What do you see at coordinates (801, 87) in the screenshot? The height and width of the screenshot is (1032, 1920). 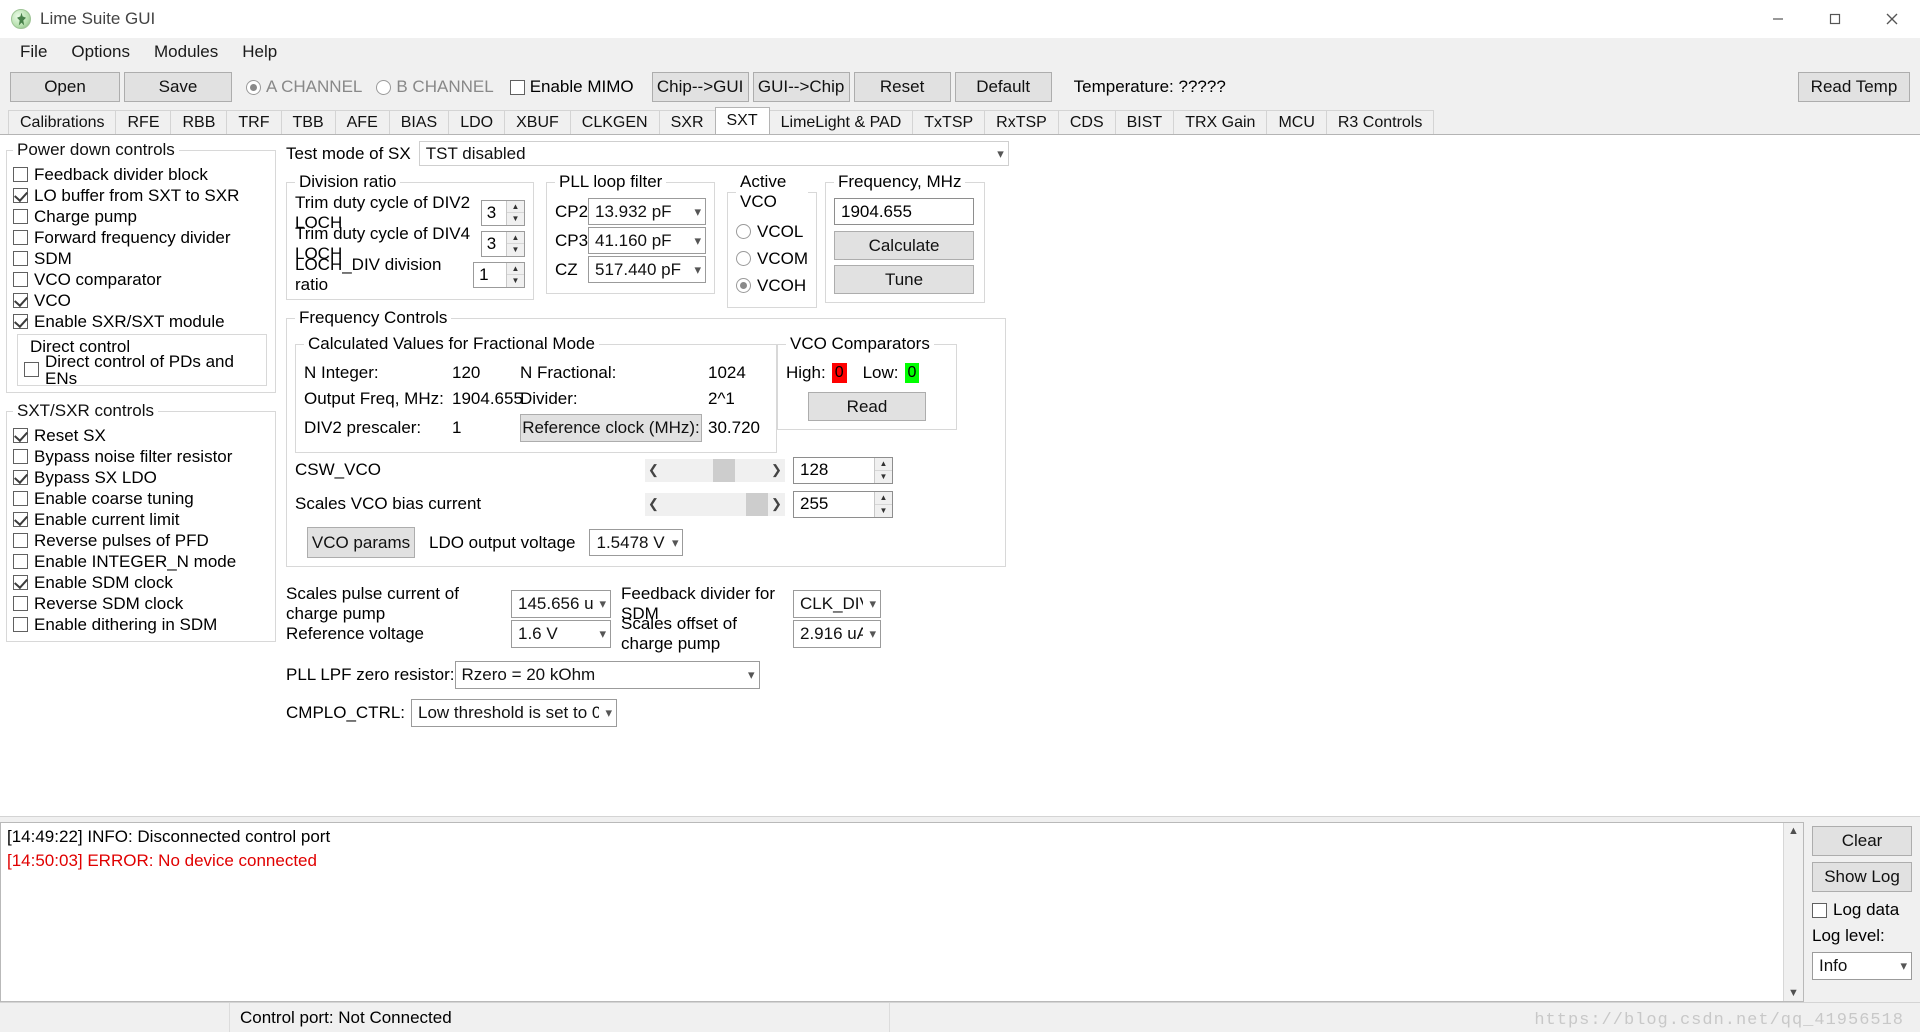 I see `gui-to-chip-button: GUI-->Chip` at bounding box center [801, 87].